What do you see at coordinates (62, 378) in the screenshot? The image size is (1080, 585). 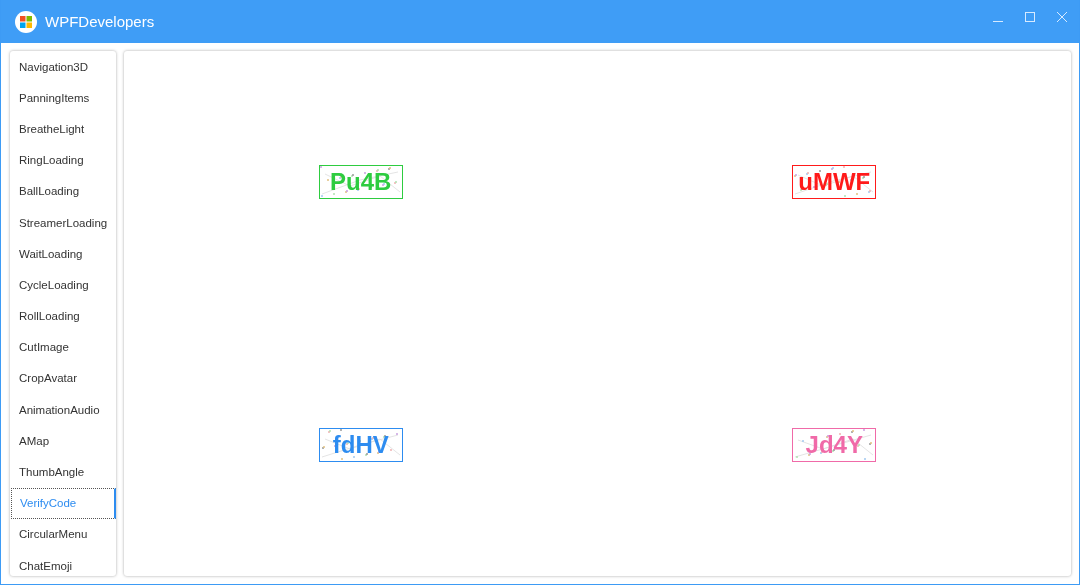 I see `sidebar-item: CropAvatar` at bounding box center [62, 378].